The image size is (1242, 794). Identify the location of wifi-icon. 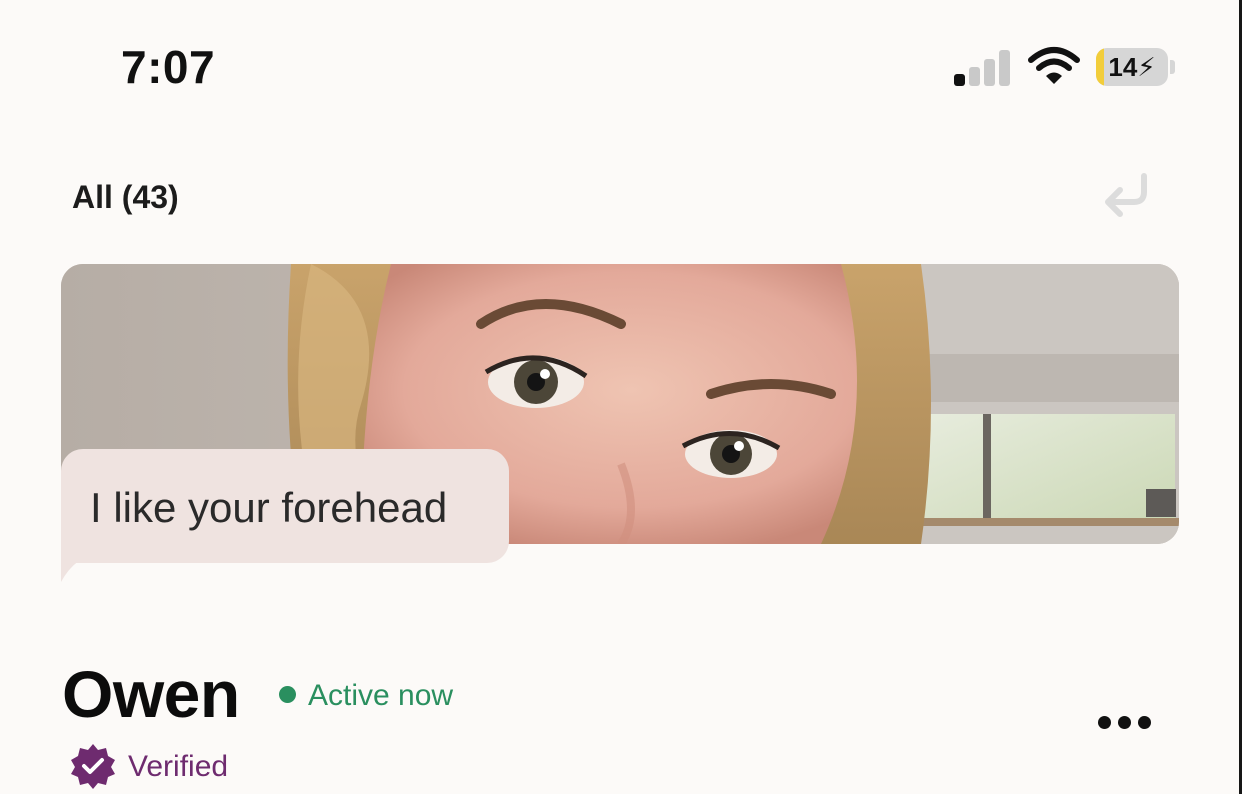
(1054, 65).